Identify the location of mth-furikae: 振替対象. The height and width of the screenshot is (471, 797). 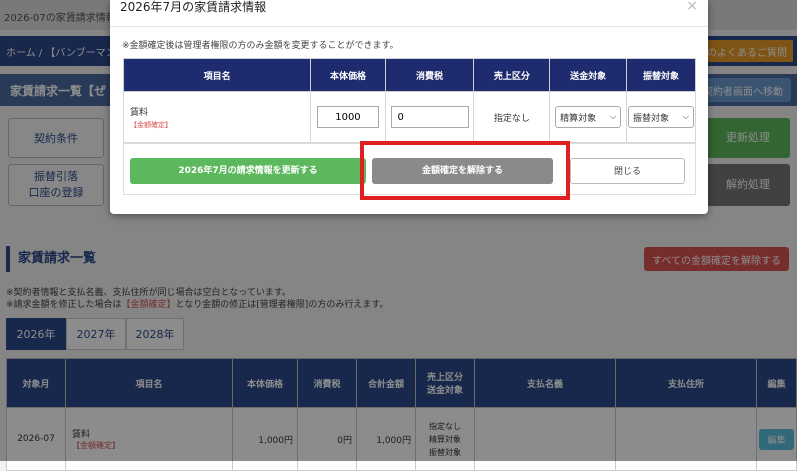
(661, 75).